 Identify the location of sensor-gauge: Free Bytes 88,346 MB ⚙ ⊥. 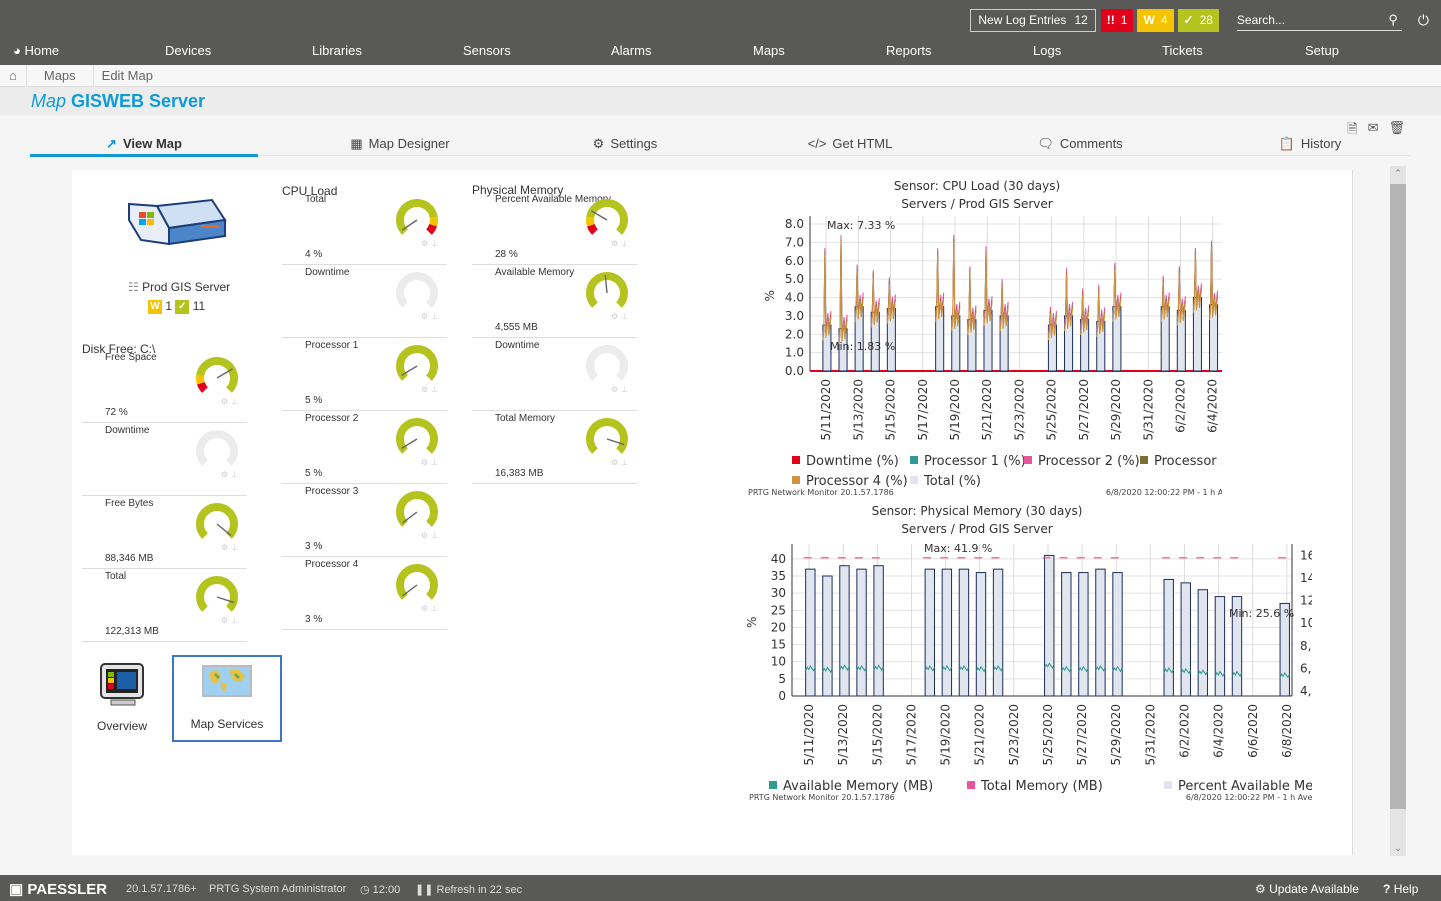
(164, 532).